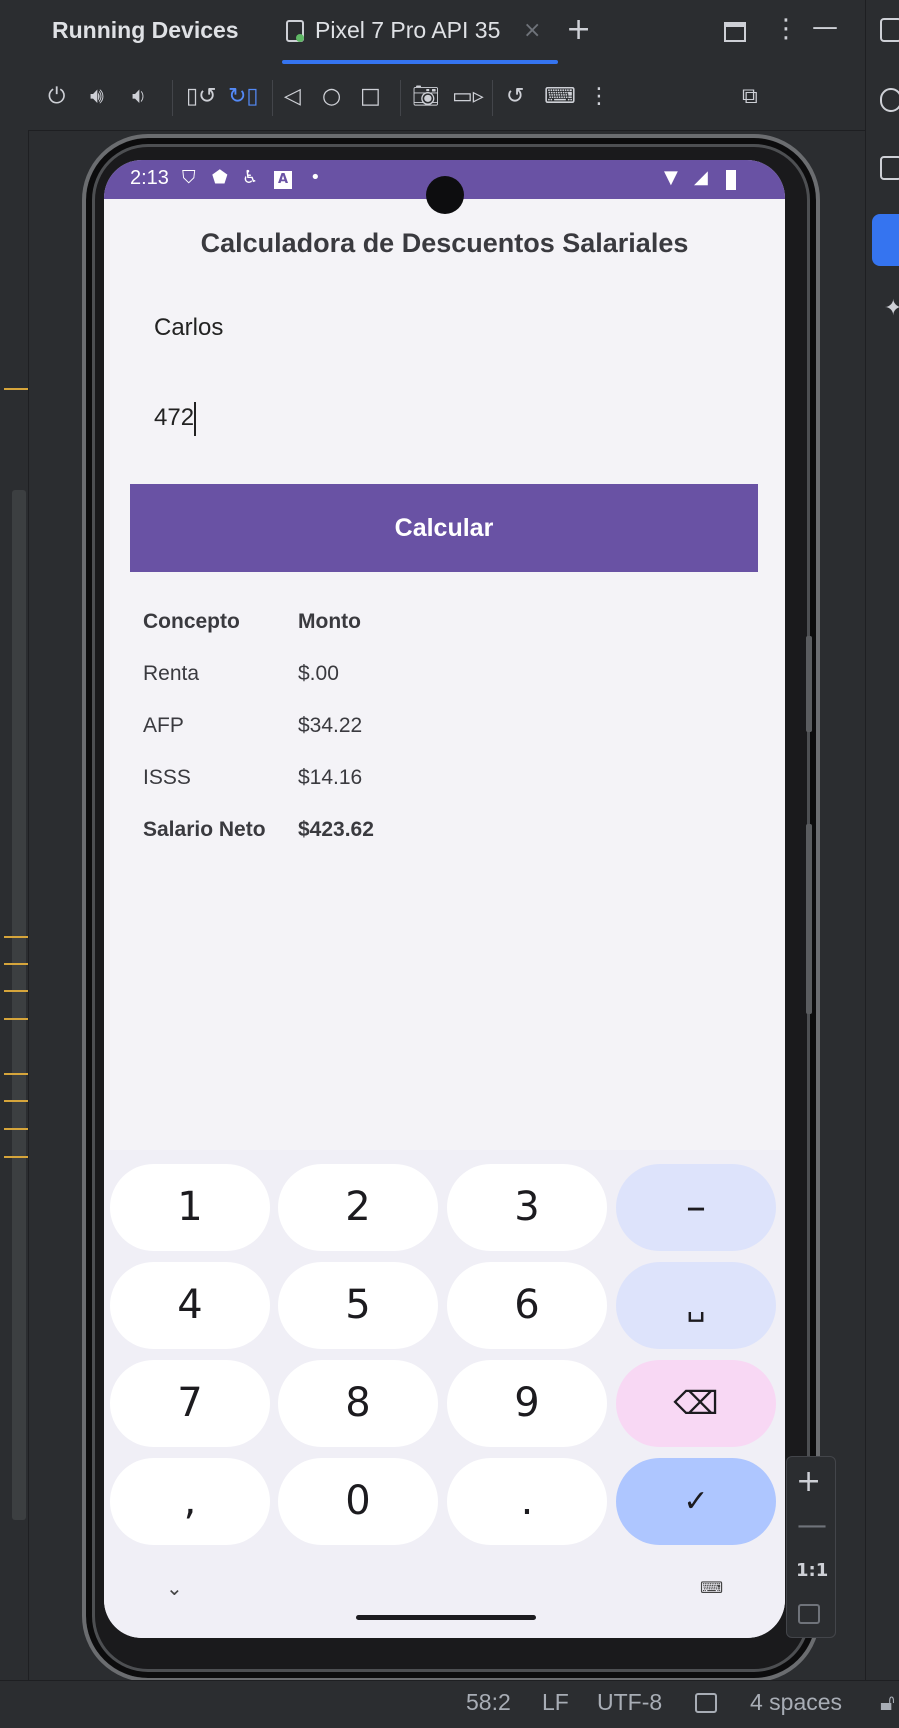 This screenshot has height=1728, width=899. I want to click on header-amount: Monto, so click(329, 621).